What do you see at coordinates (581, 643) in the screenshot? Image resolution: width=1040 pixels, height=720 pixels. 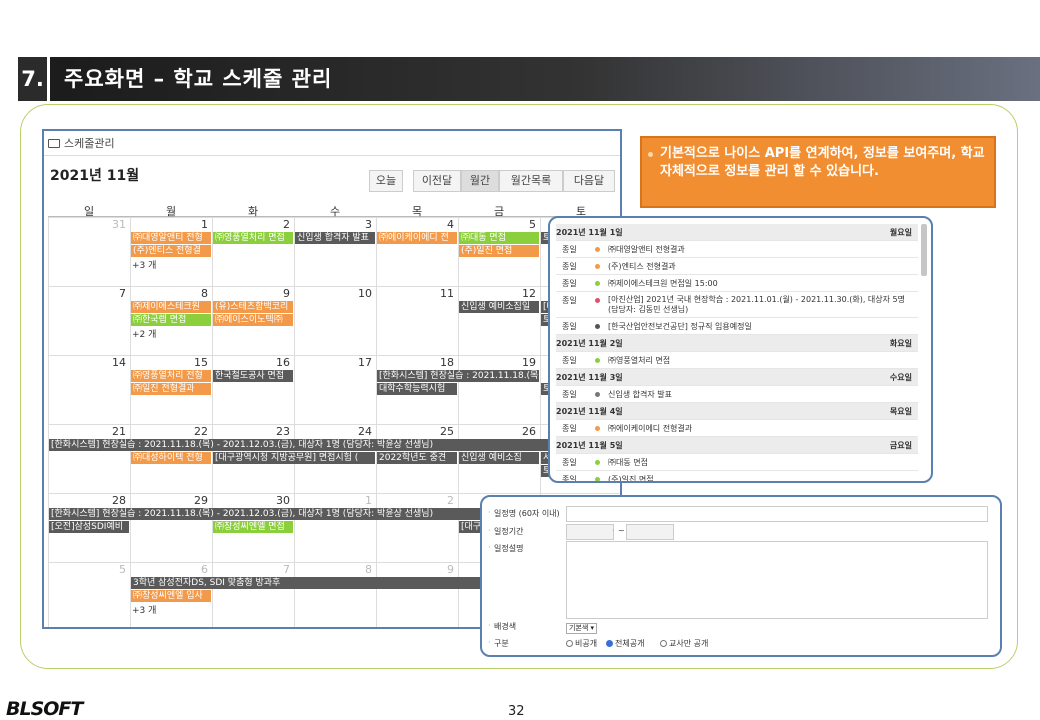 I see `scope-radio: 비공개` at bounding box center [581, 643].